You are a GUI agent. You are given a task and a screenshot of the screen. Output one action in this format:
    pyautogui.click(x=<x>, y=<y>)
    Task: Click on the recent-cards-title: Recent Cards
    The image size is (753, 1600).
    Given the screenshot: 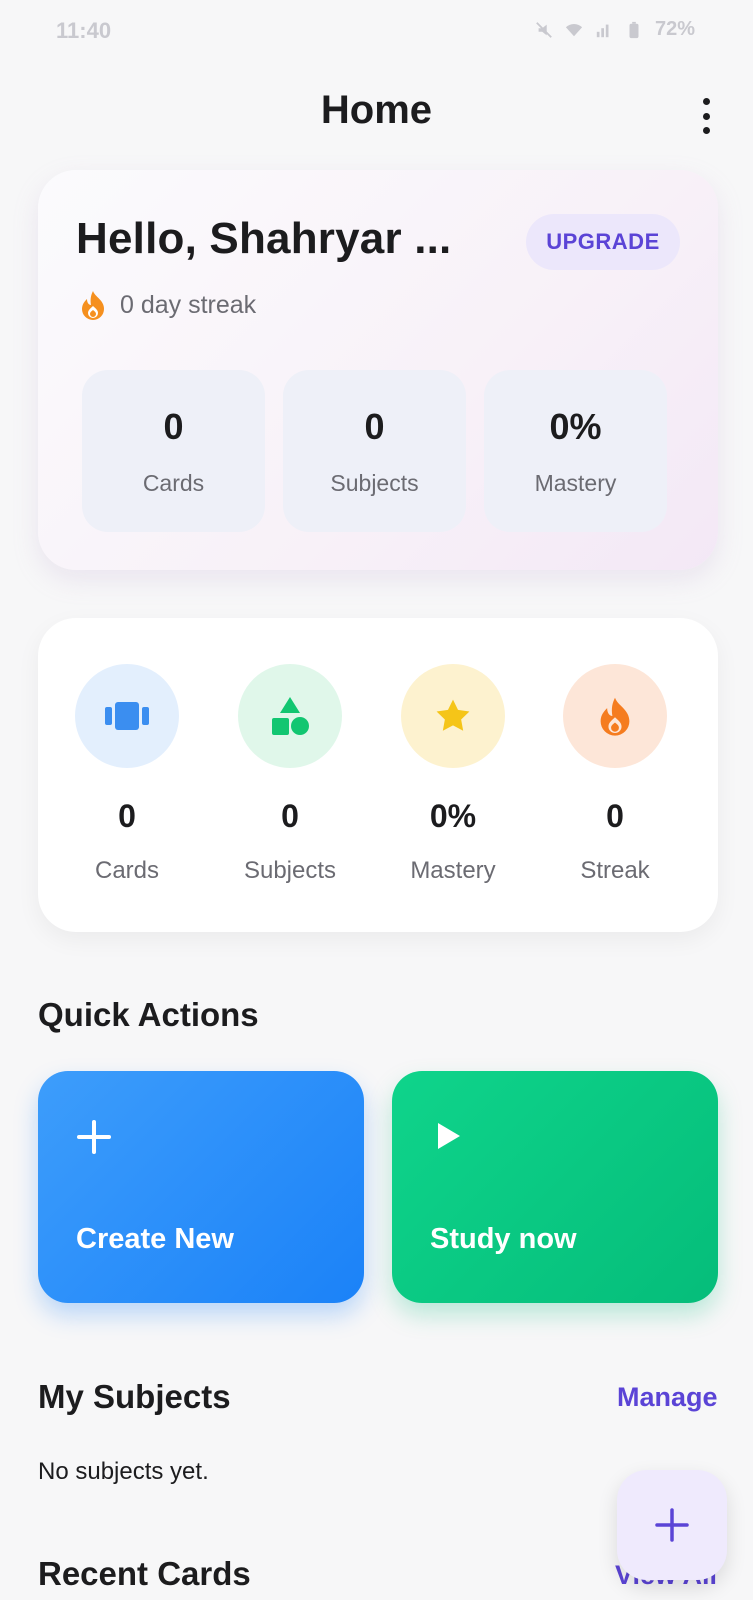 What is the action you would take?
    pyautogui.click(x=144, y=1573)
    